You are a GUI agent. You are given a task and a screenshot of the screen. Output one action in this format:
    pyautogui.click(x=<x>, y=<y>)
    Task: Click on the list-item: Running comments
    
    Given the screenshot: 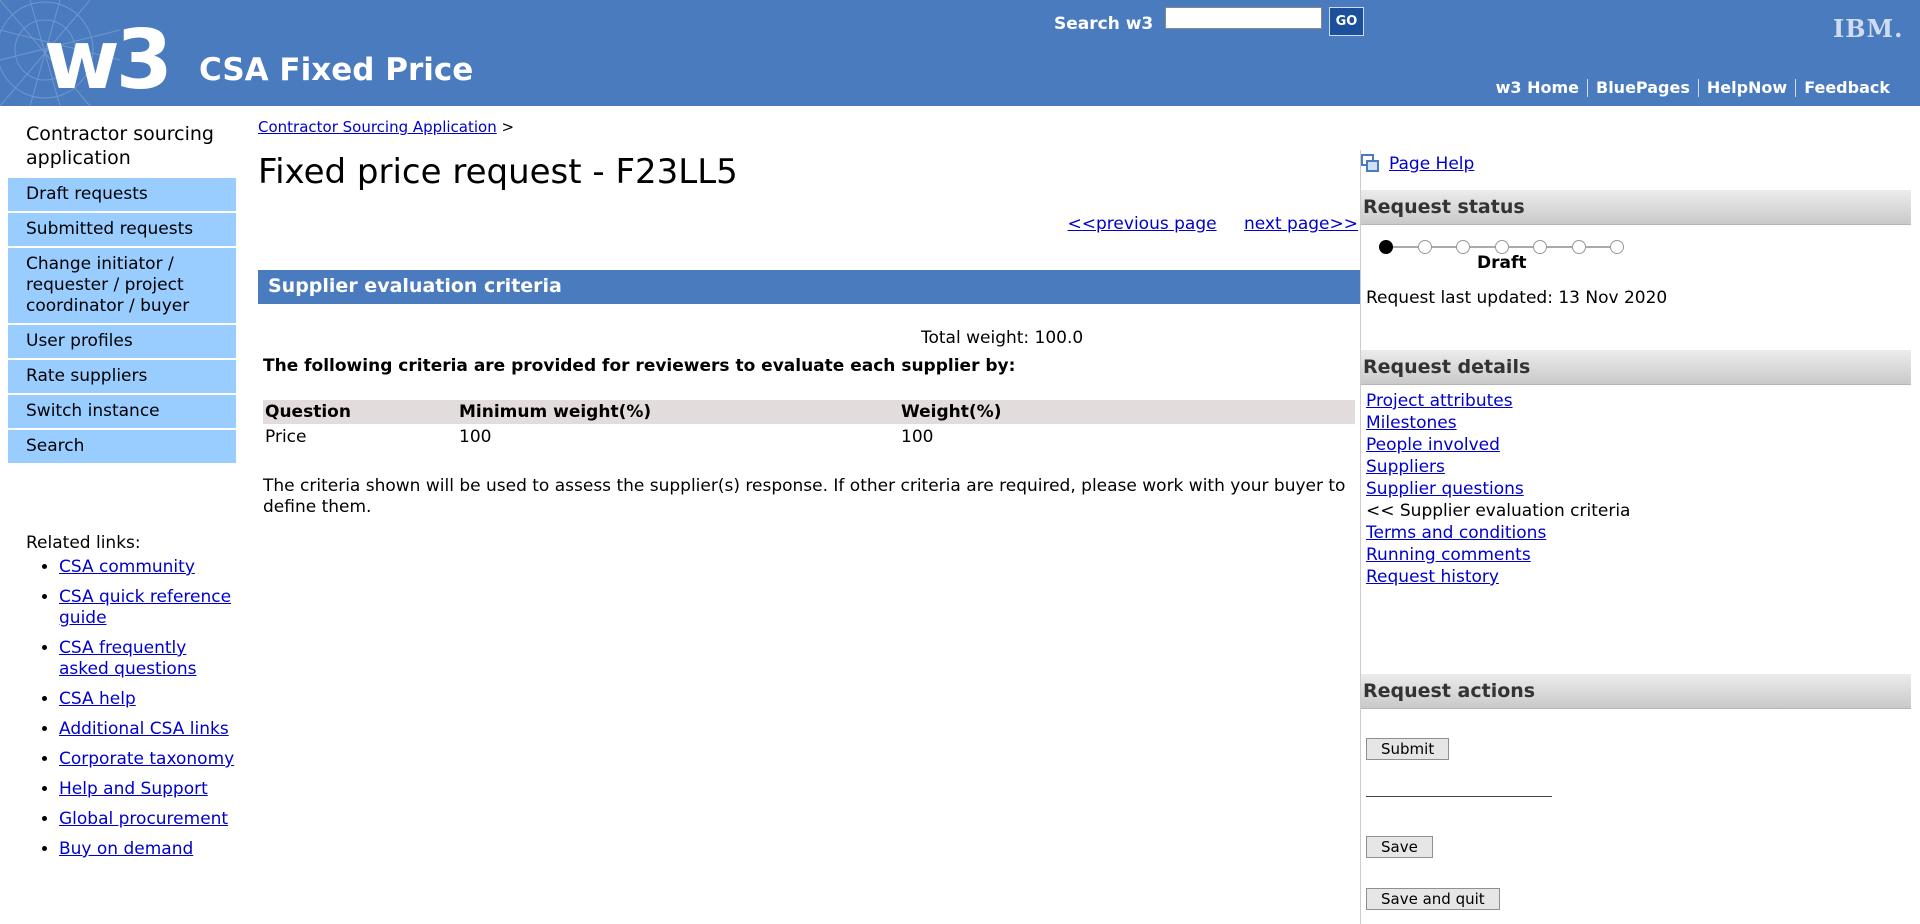 What is the action you would take?
    pyautogui.click(x=1498, y=555)
    